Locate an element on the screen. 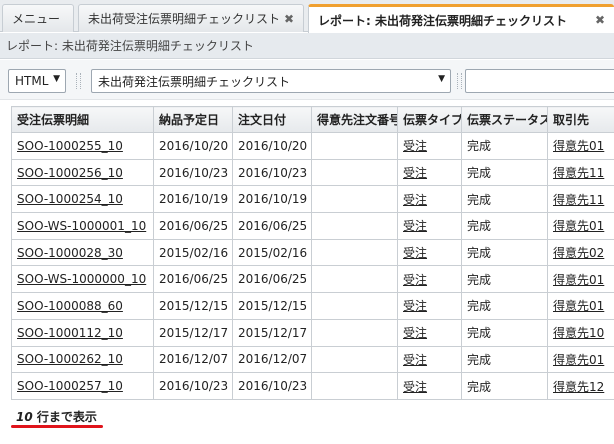 The width and height of the screenshot is (614, 444). row-count-label: 10 行まで表示 is located at coordinates (56, 416).